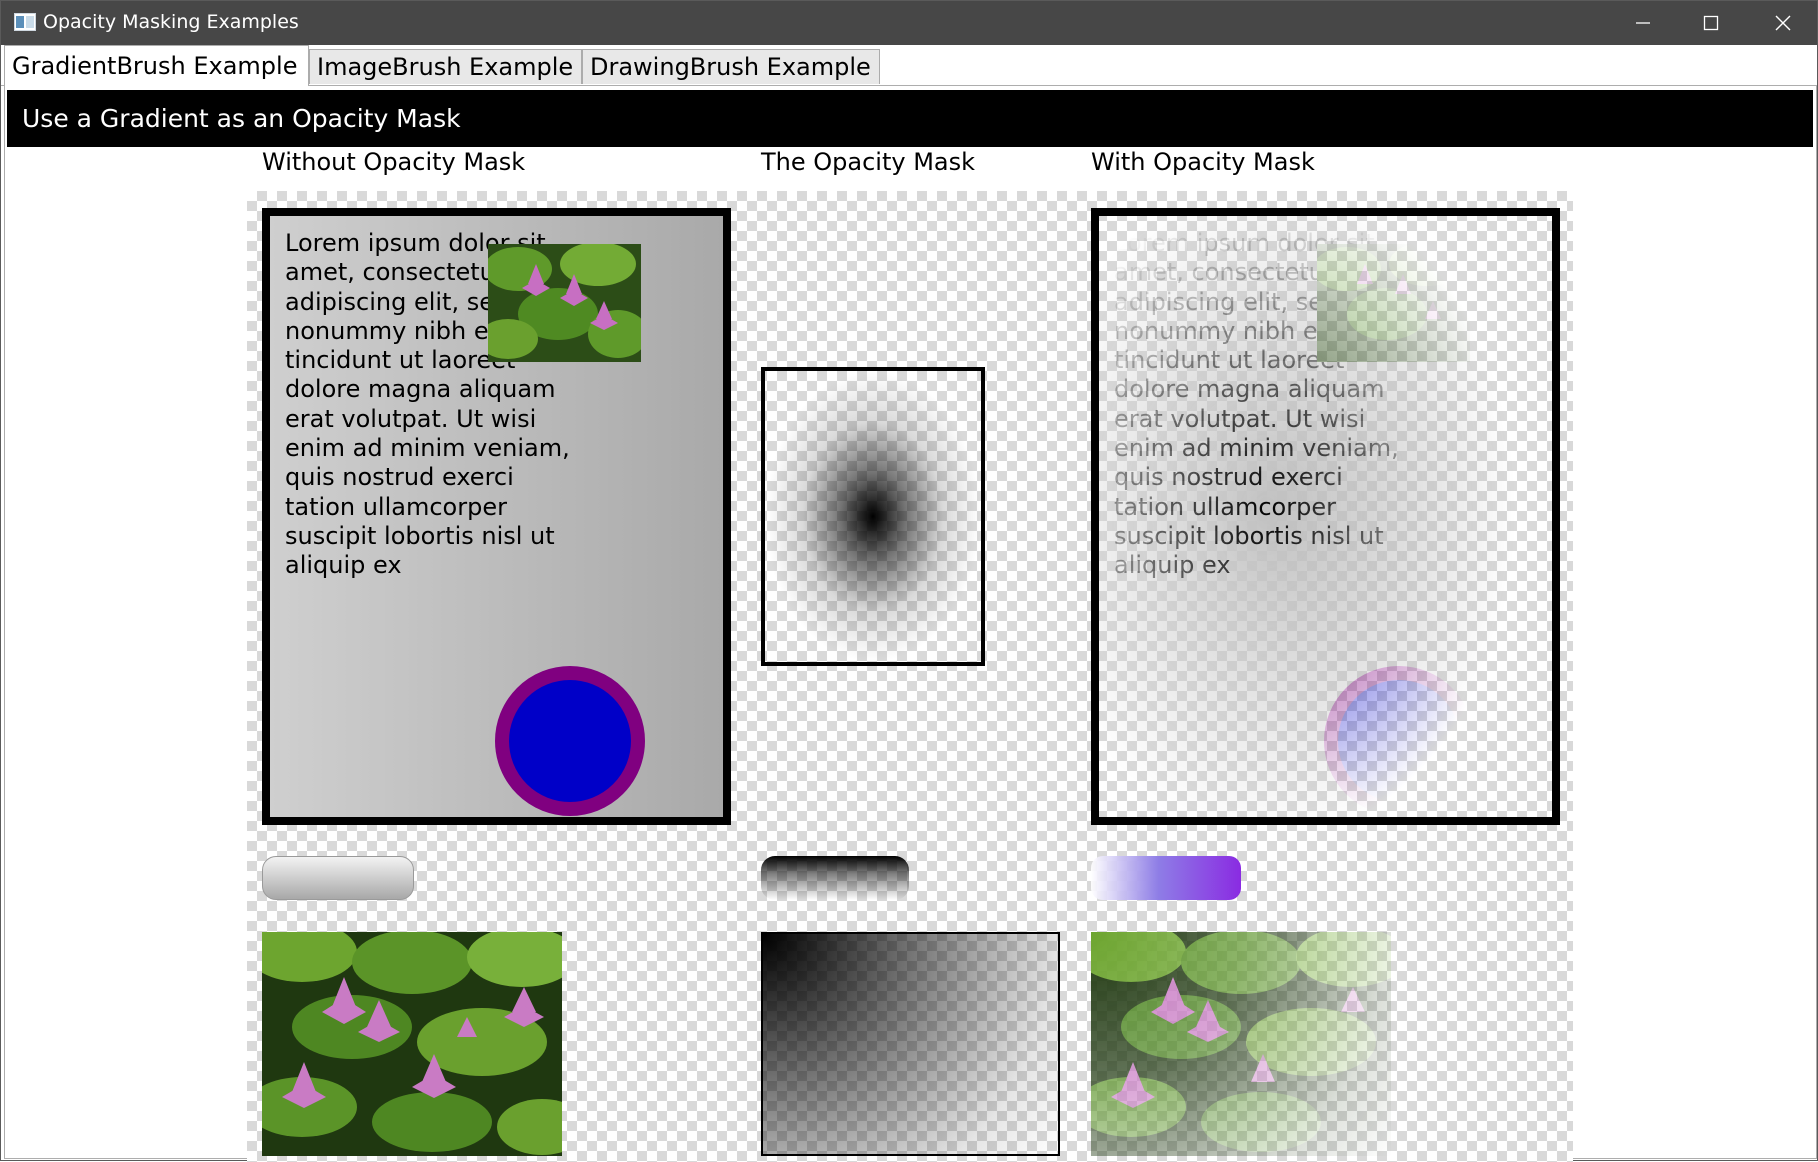 This screenshot has width=1818, height=1162. Describe the element at coordinates (25, 22) in the screenshot. I see `app-icon` at that location.